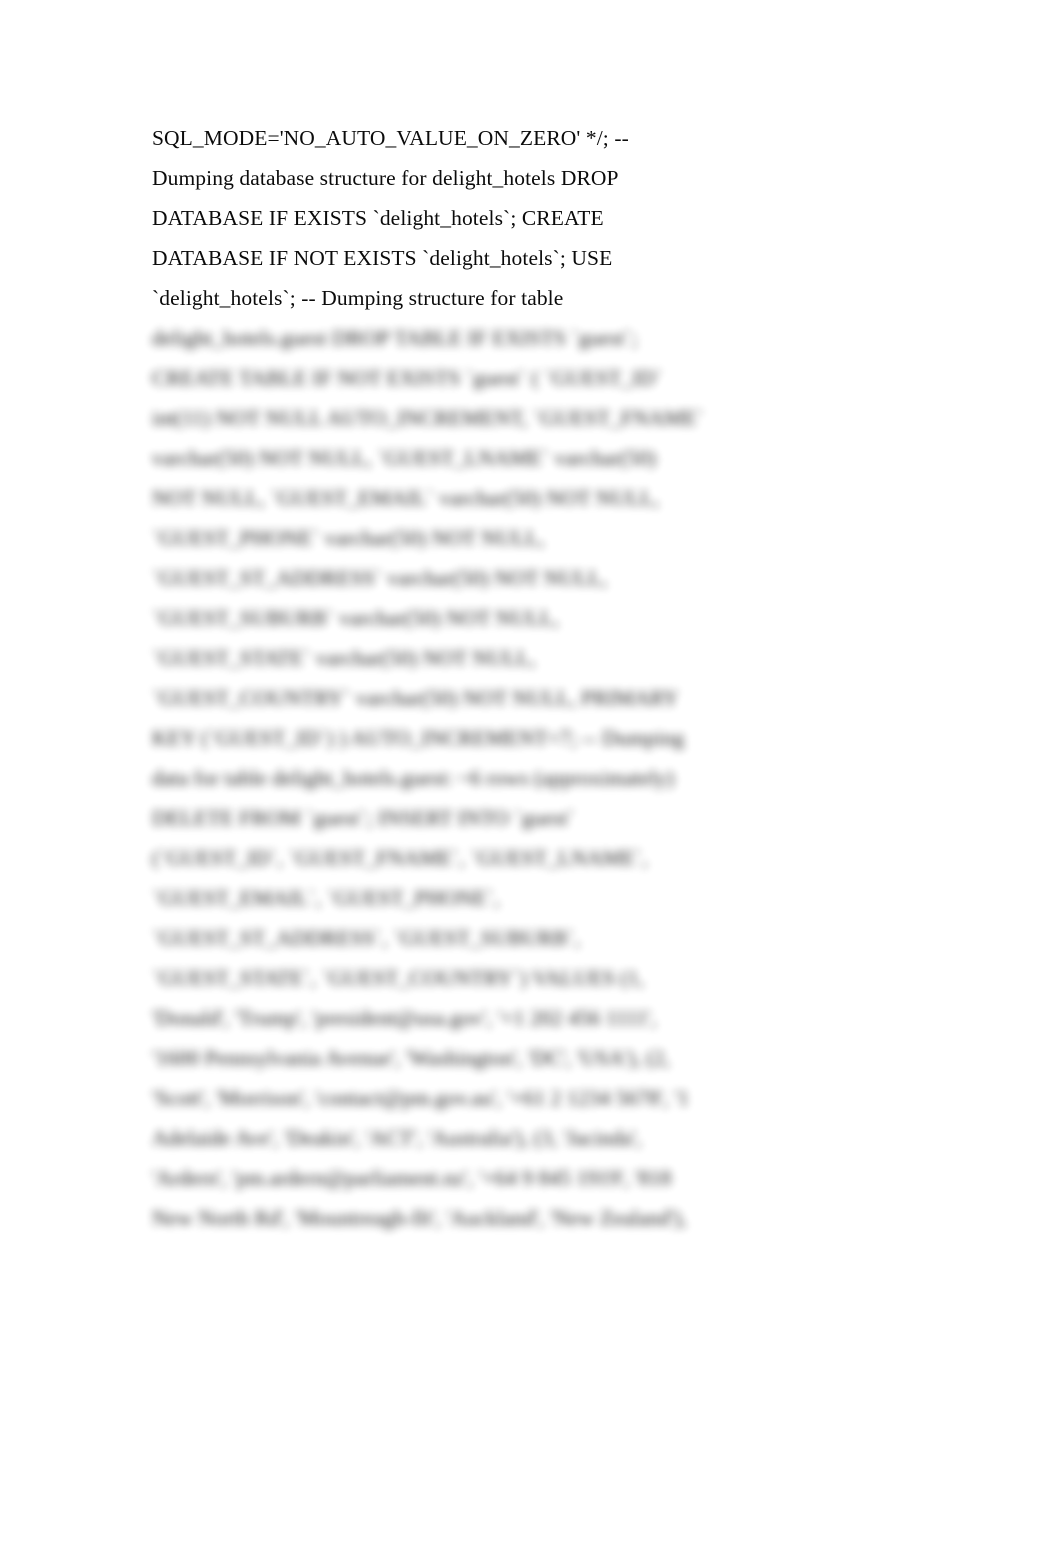  Describe the element at coordinates (366, 938) in the screenshot. I see `blurred-text-line: `GUEST_ST_ADDRESS`, `GUEST_SUBURB`,` at that location.